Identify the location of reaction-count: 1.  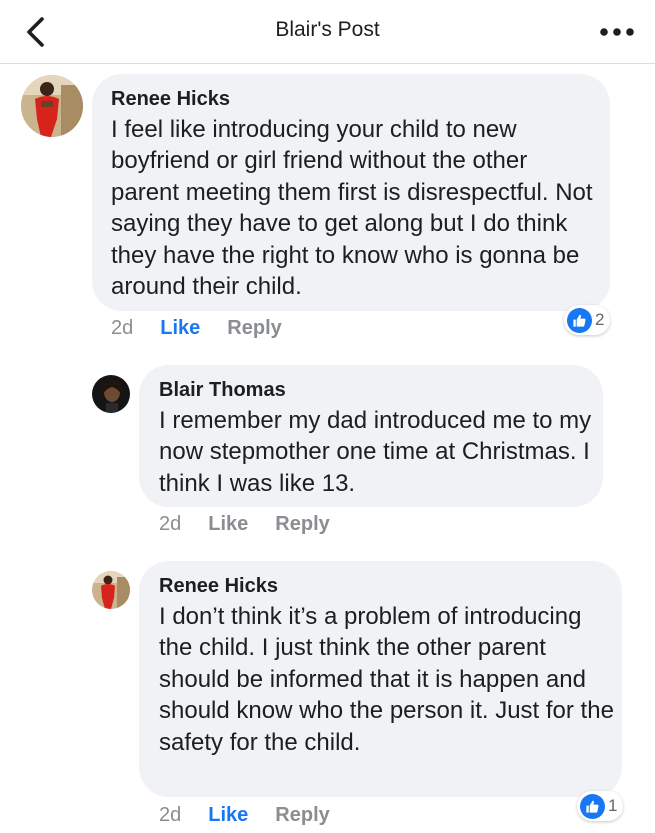
(613, 805).